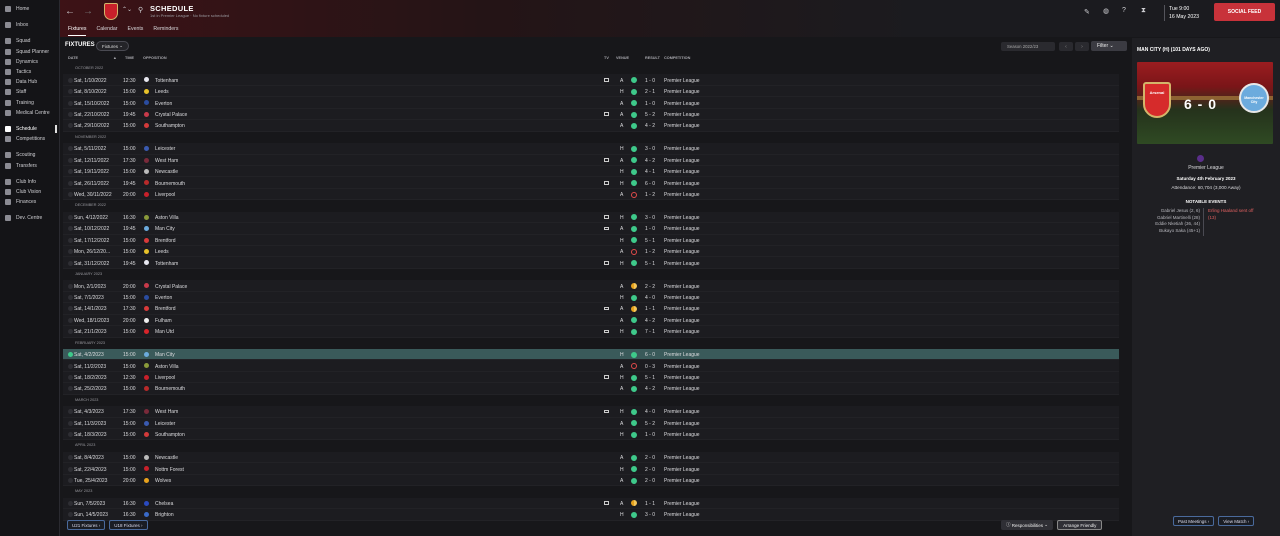  I want to click on sidebar-item-club-info: Club Info, so click(29, 182).